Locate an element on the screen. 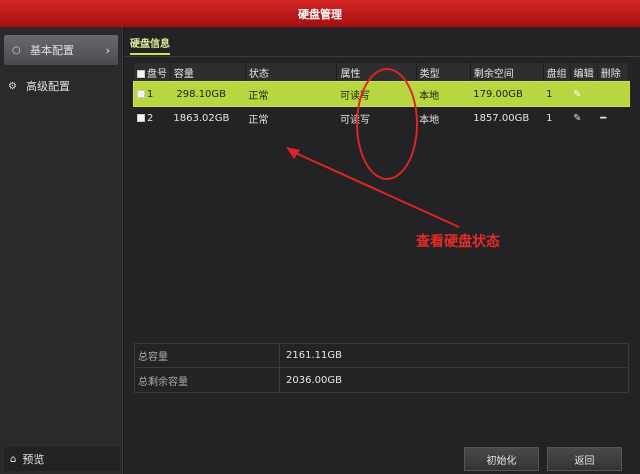 The image size is (640, 474). preview-button: ⌂ 预览 is located at coordinates (62, 459).